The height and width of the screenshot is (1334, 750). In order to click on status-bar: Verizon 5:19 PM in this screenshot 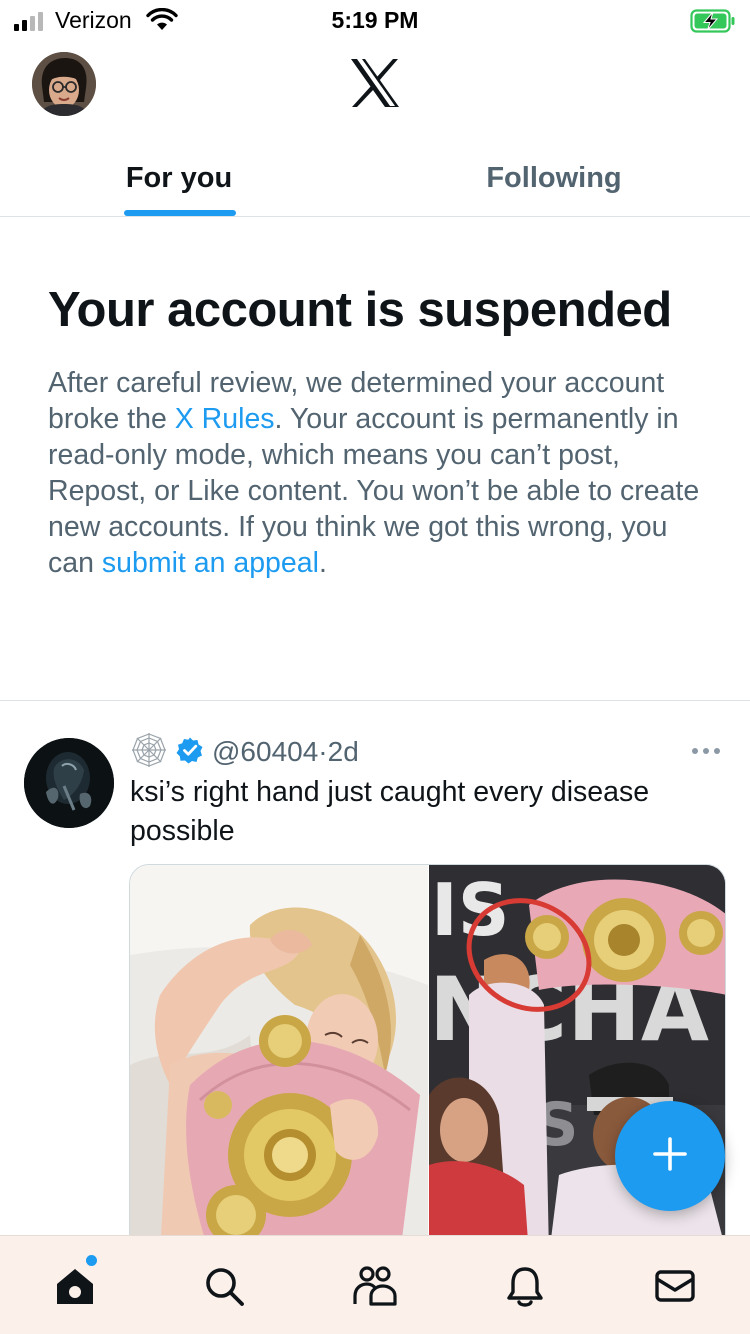, I will do `click(375, 20)`.